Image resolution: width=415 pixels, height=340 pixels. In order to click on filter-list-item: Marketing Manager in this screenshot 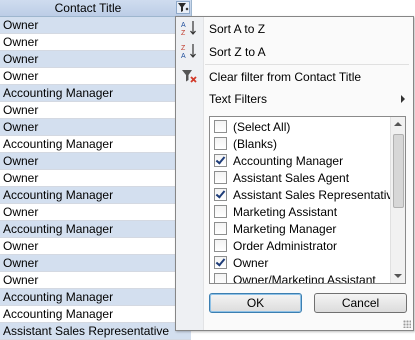, I will do `click(275, 229)`.